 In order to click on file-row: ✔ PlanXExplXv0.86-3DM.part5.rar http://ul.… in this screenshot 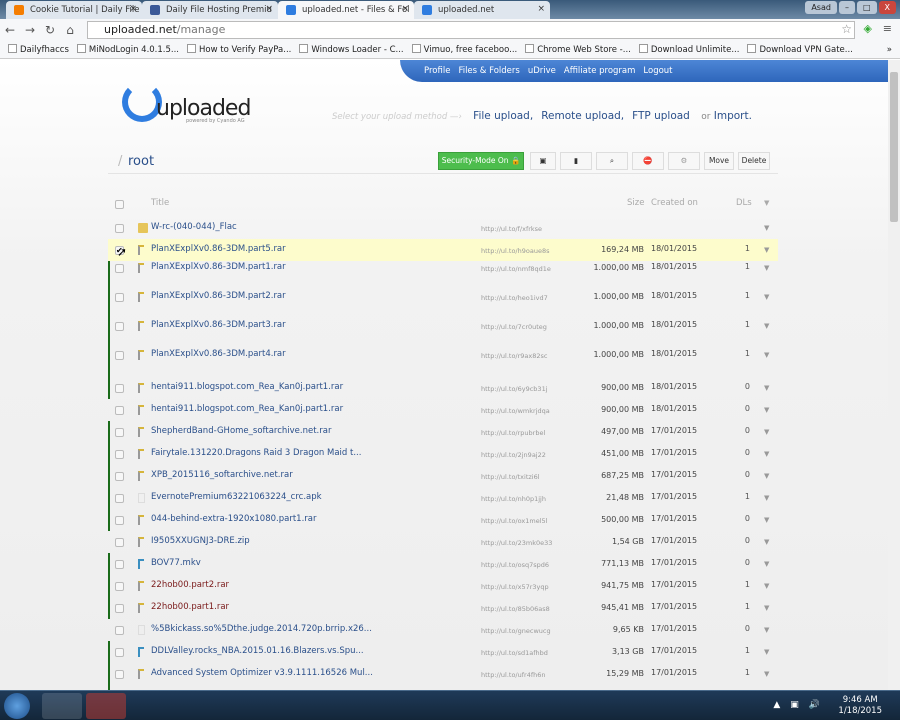, I will do `click(443, 250)`.